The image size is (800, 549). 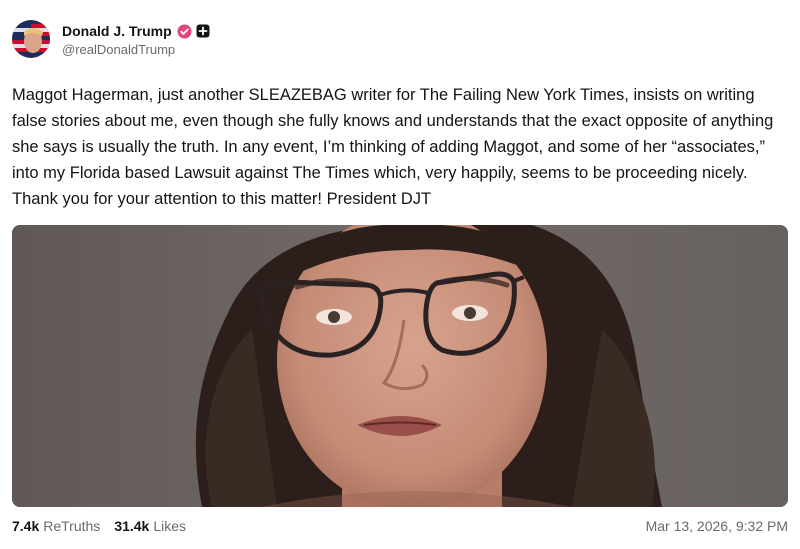 I want to click on author-handle: @realDonaldTrump, so click(x=136, y=49).